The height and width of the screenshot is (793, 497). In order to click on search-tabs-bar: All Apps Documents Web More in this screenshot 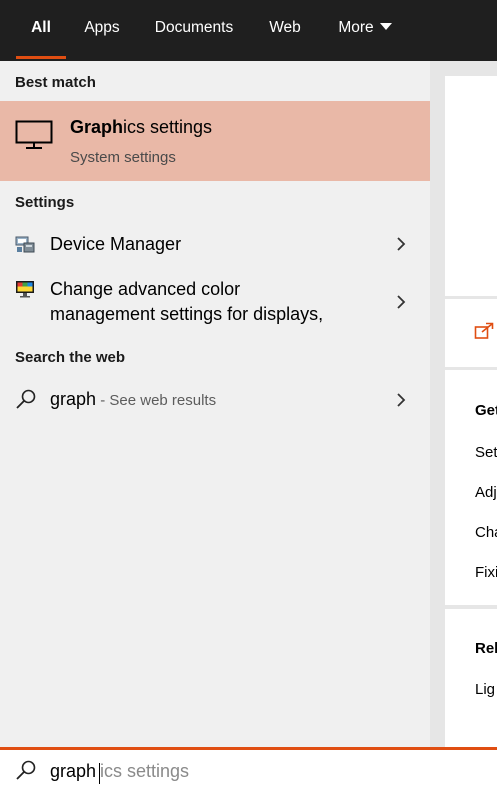, I will do `click(248, 30)`.